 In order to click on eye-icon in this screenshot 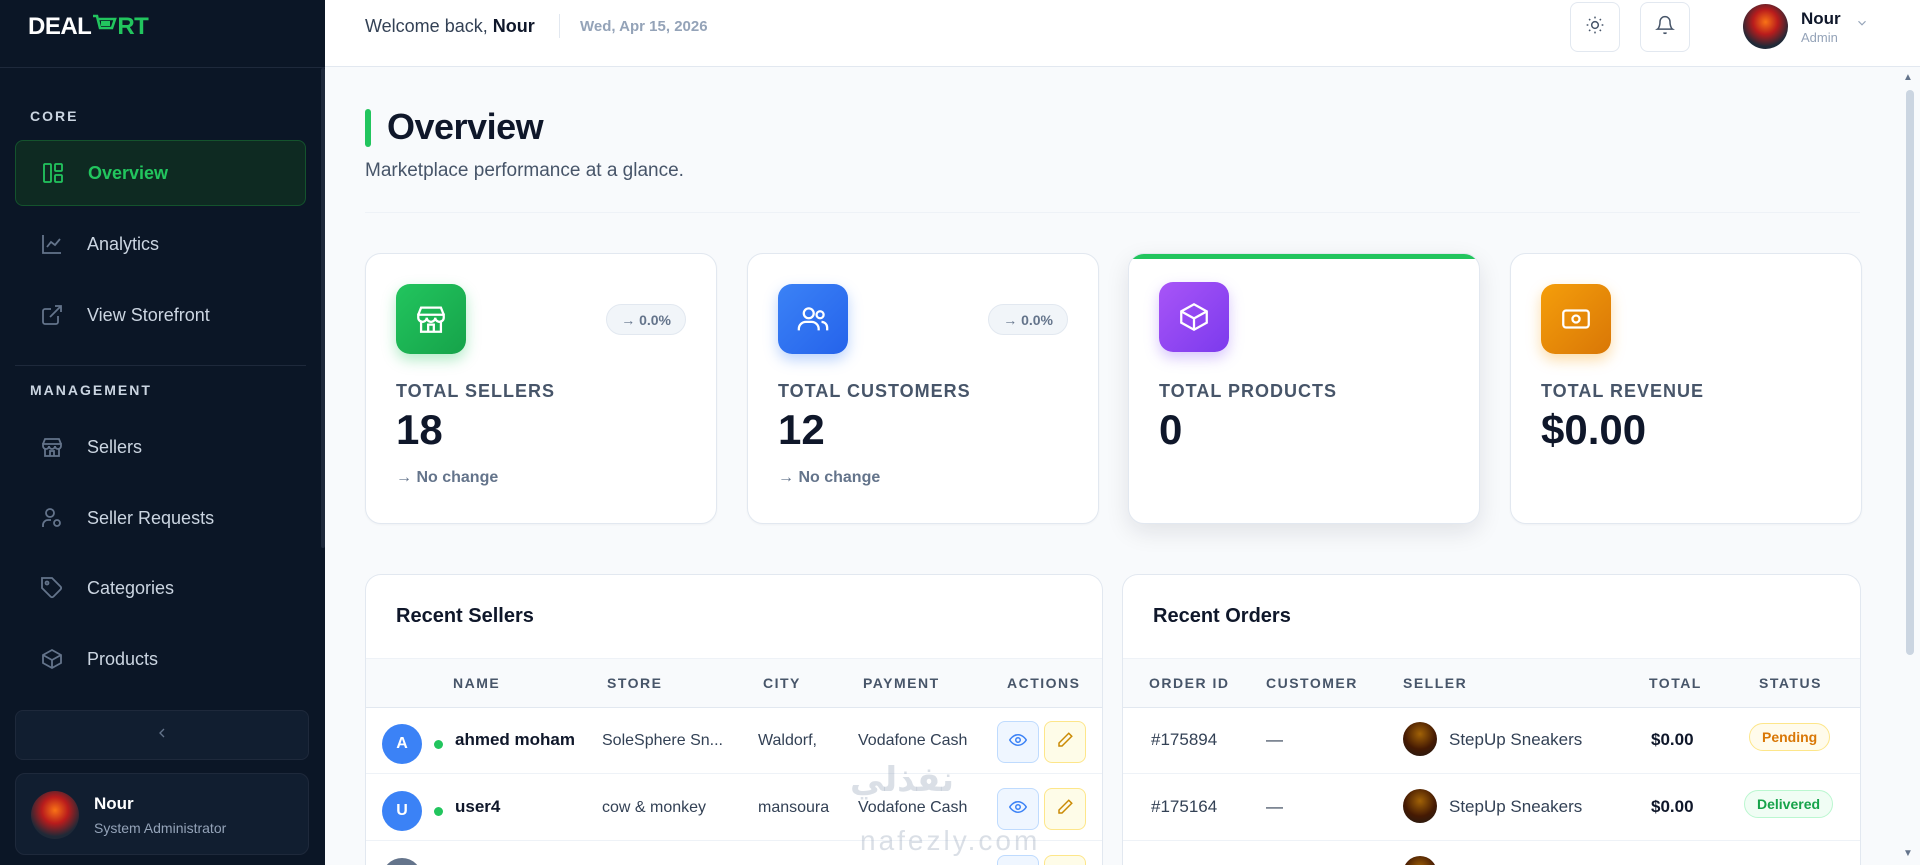, I will do `click(1018, 742)`.